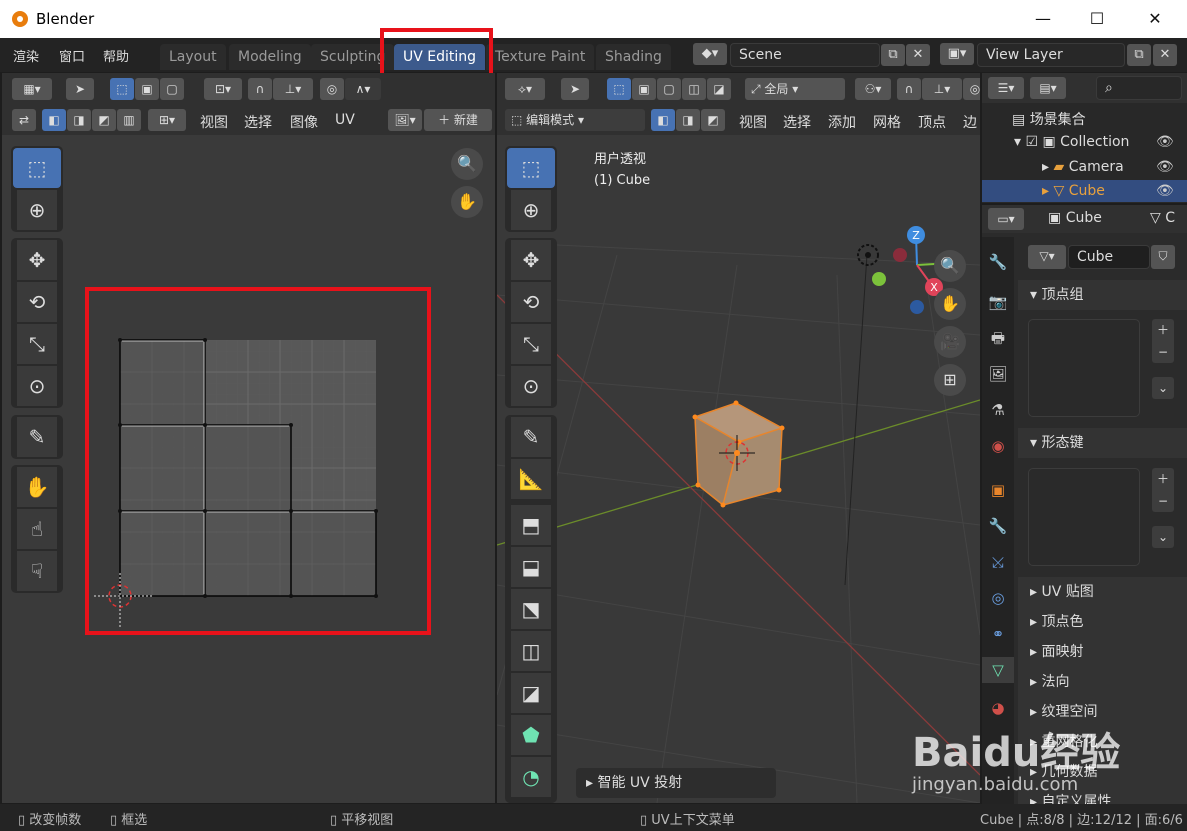 This screenshot has height=831, width=1187. I want to click on view-layer-tab-icon: 🖼, so click(998, 374).